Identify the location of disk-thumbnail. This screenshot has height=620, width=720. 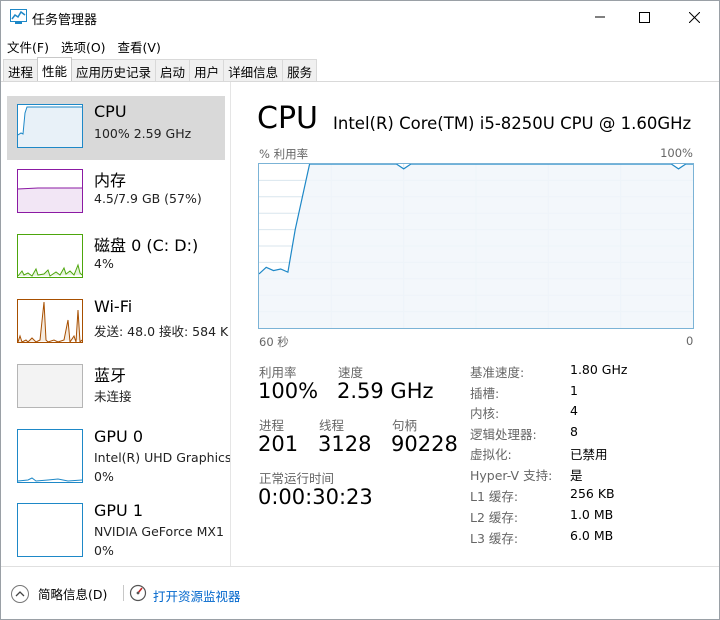
(50, 256).